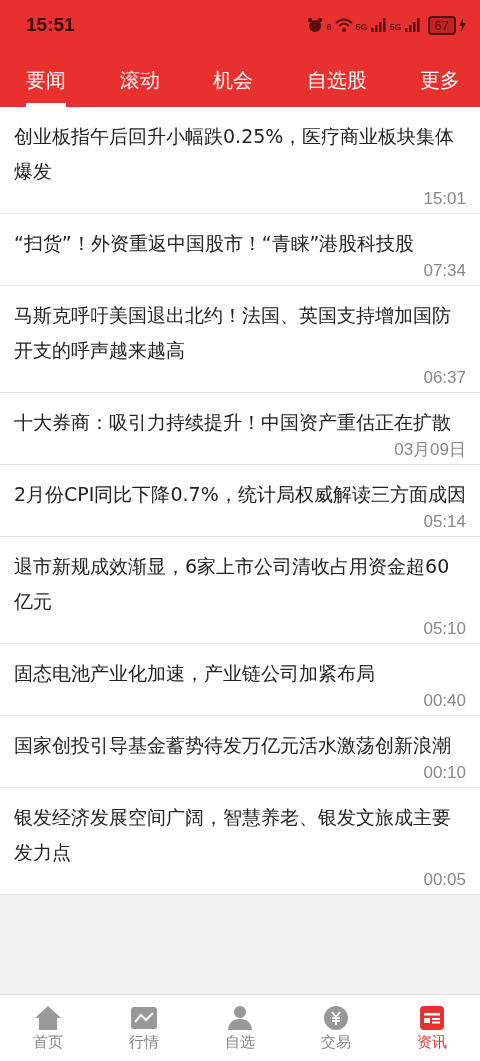 This screenshot has width=480, height=1061. Describe the element at coordinates (444, 199) in the screenshot. I see `news-time: 15:01` at that location.